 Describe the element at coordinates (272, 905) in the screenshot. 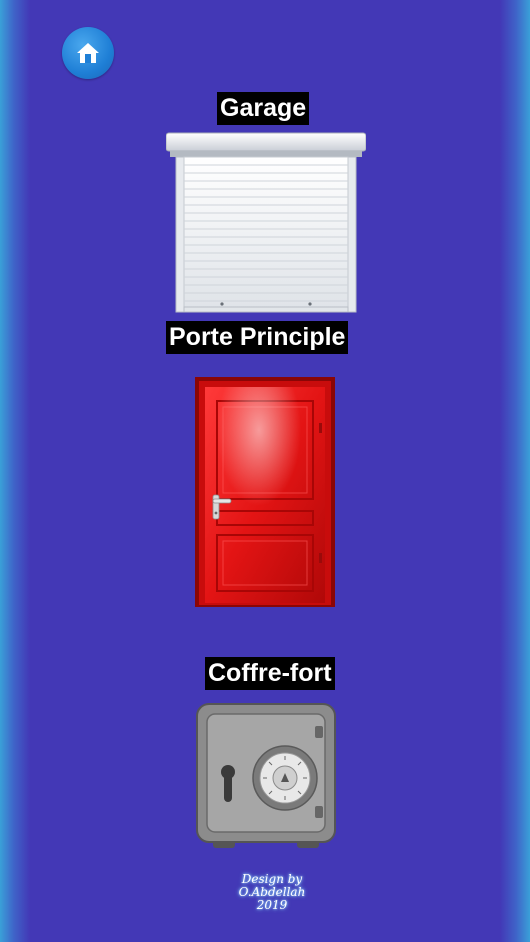

I see `signature-year: 2019` at that location.